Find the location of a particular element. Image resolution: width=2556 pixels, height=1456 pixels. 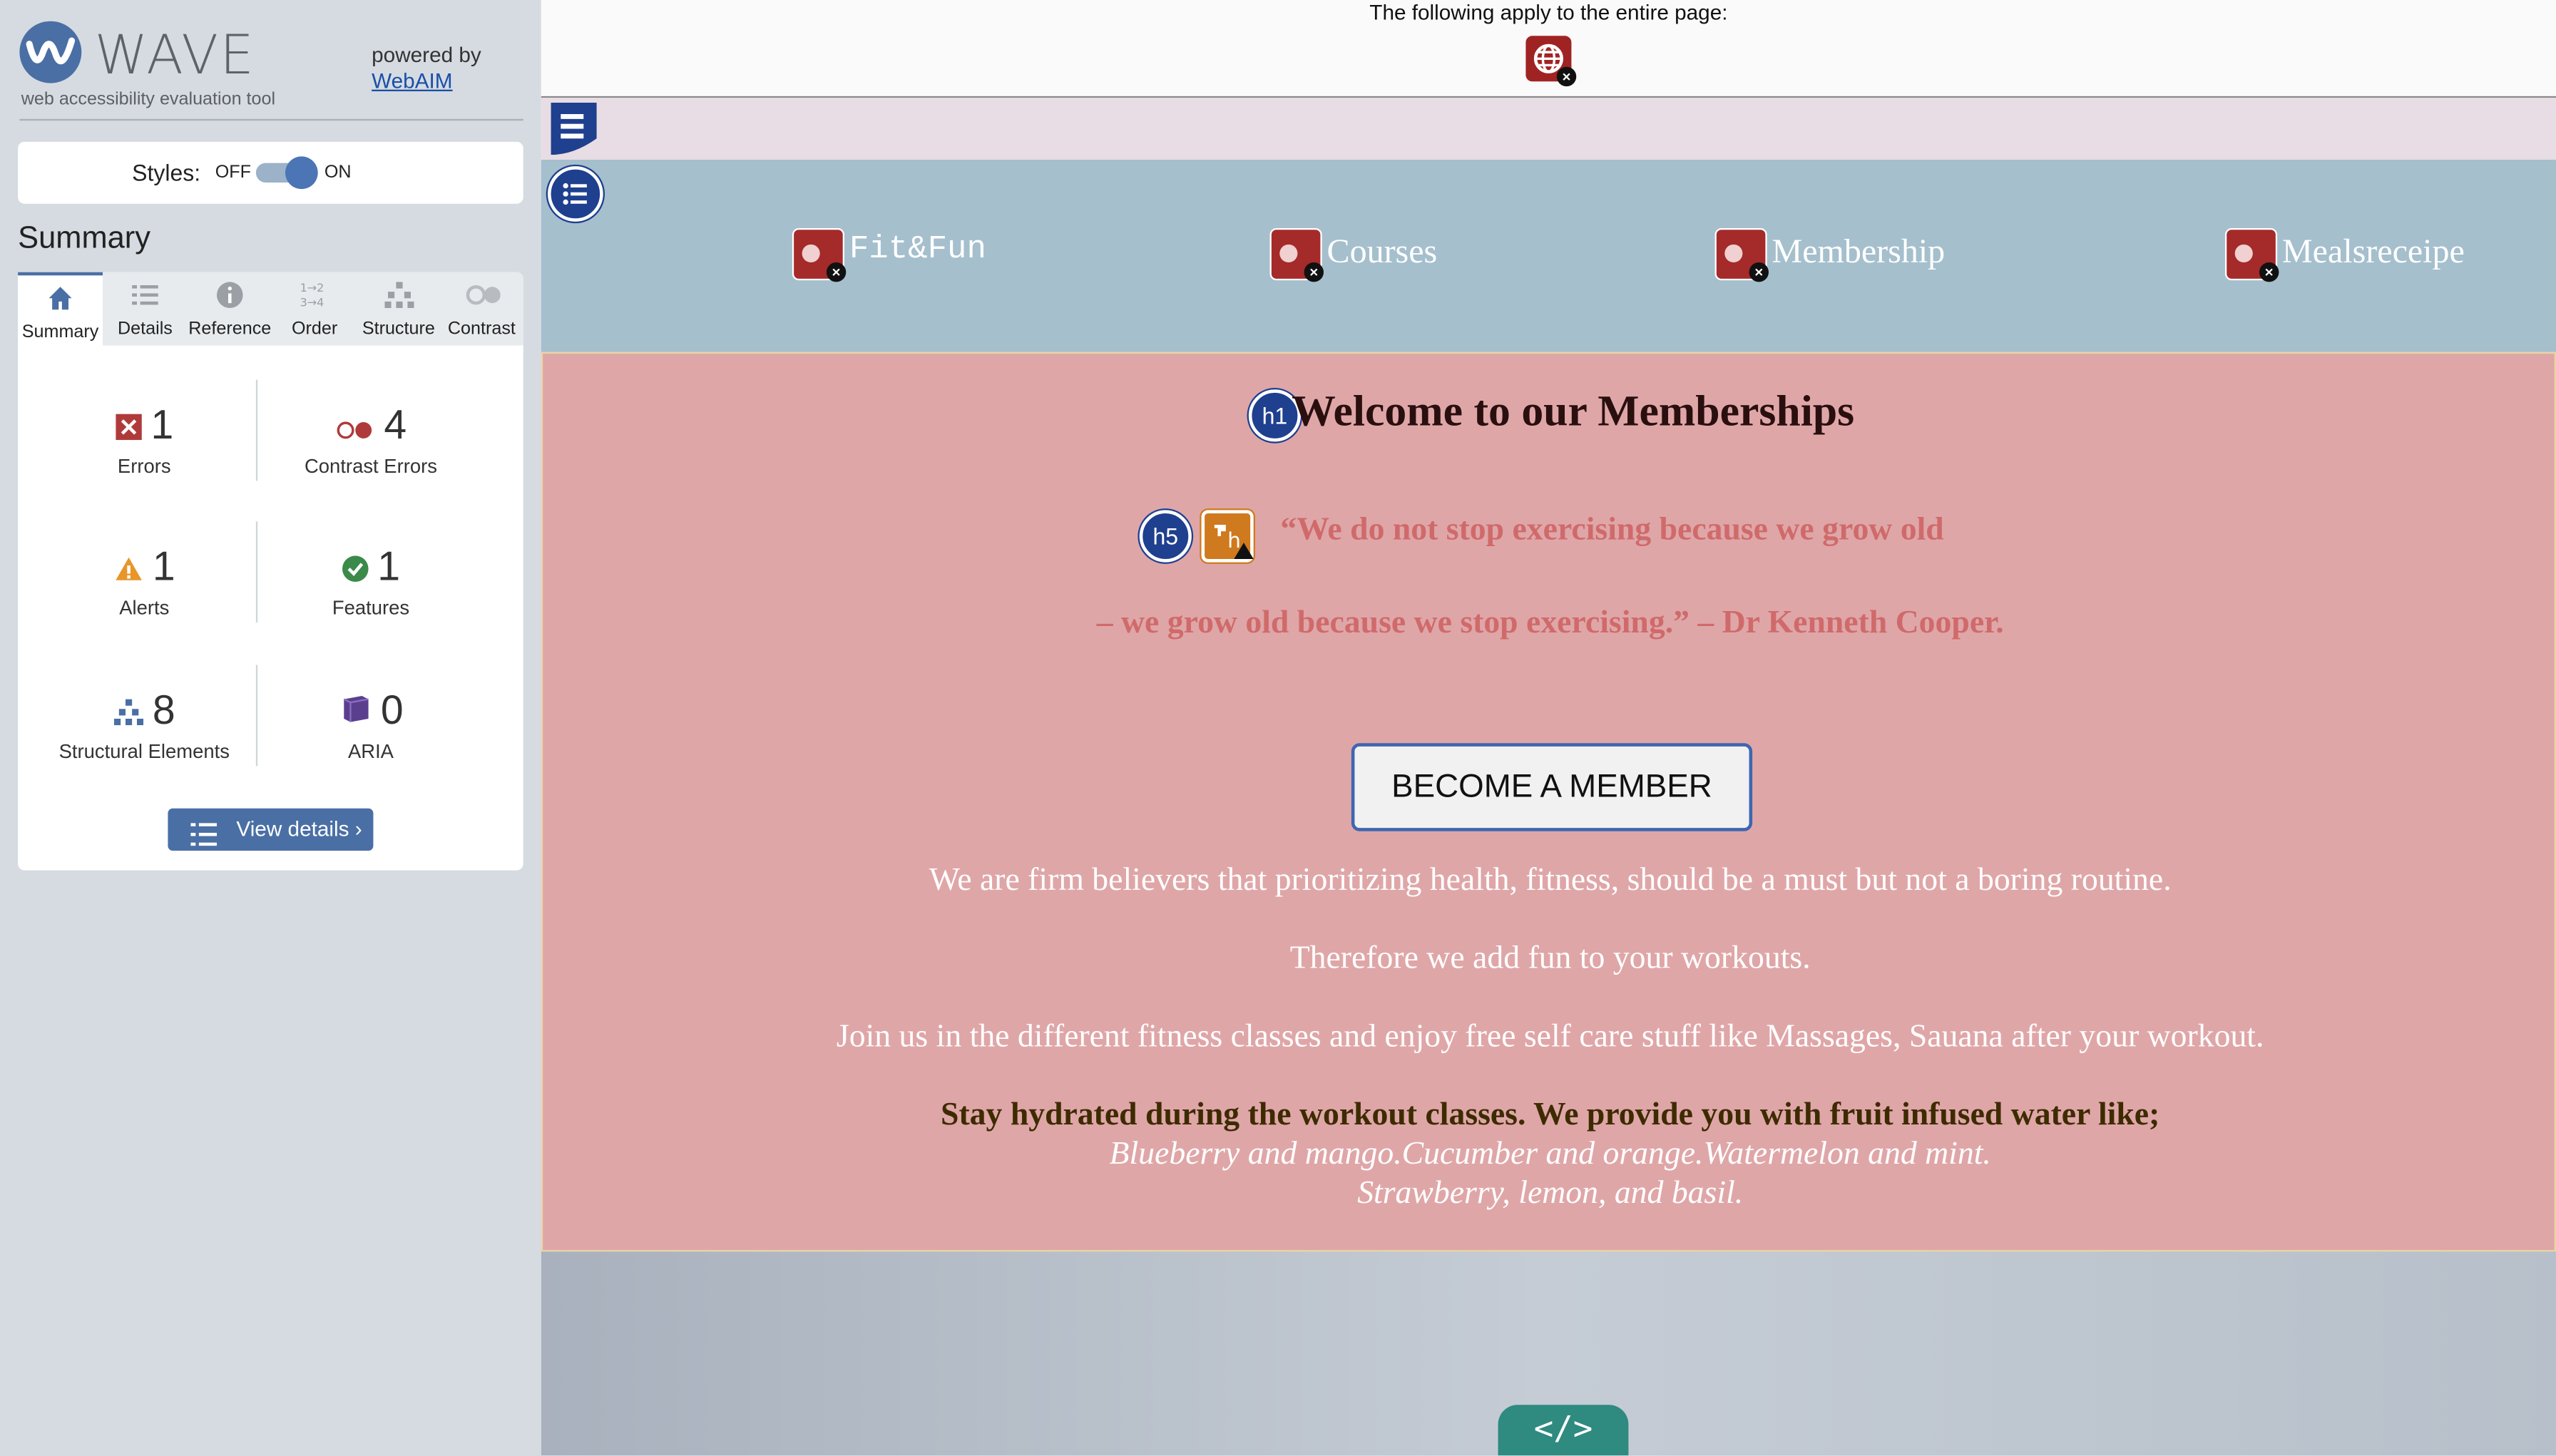

nav-item-label: Fit&Fun is located at coordinates (918, 250).